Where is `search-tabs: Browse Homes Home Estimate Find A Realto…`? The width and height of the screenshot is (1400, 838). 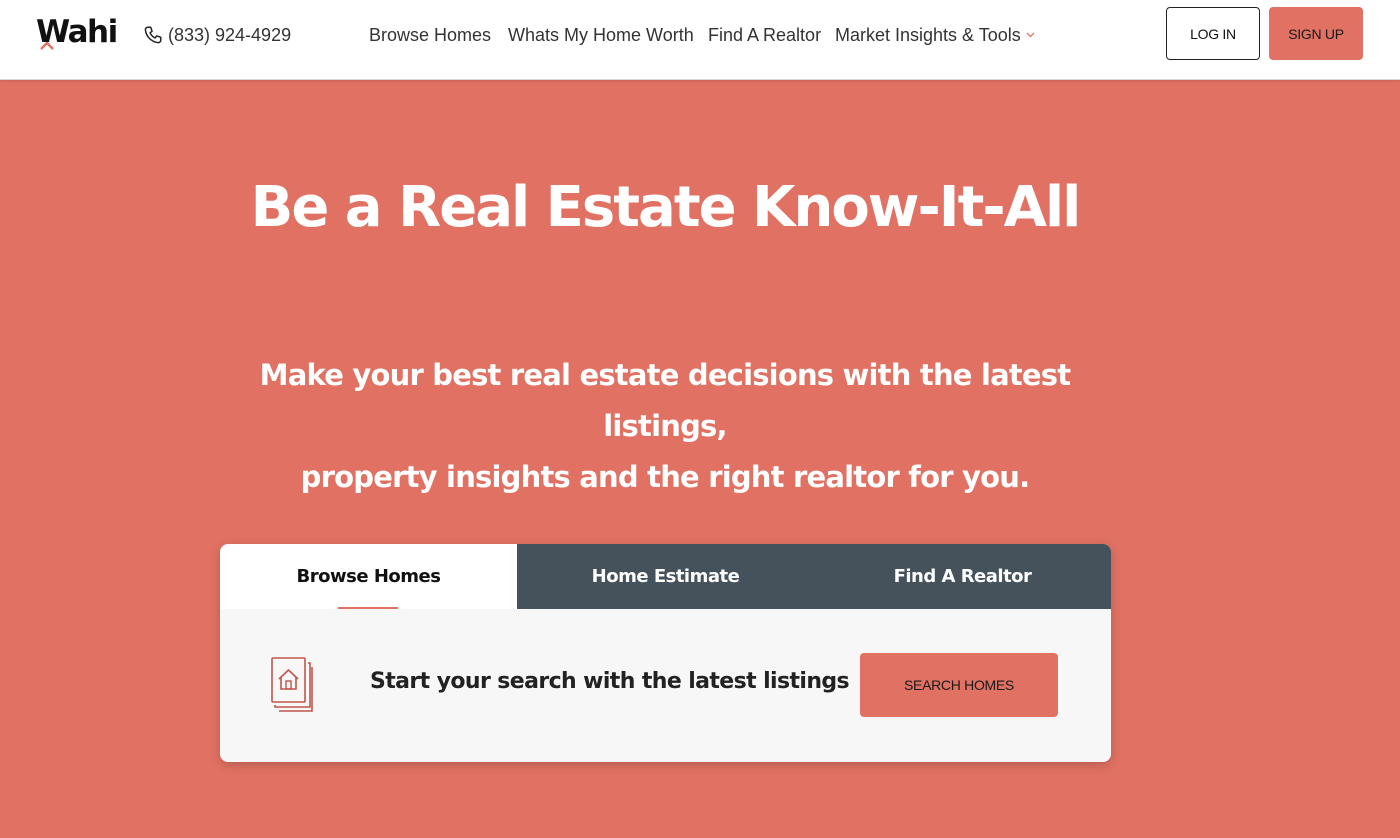 search-tabs: Browse Homes Home Estimate Find A Realto… is located at coordinates (665, 576).